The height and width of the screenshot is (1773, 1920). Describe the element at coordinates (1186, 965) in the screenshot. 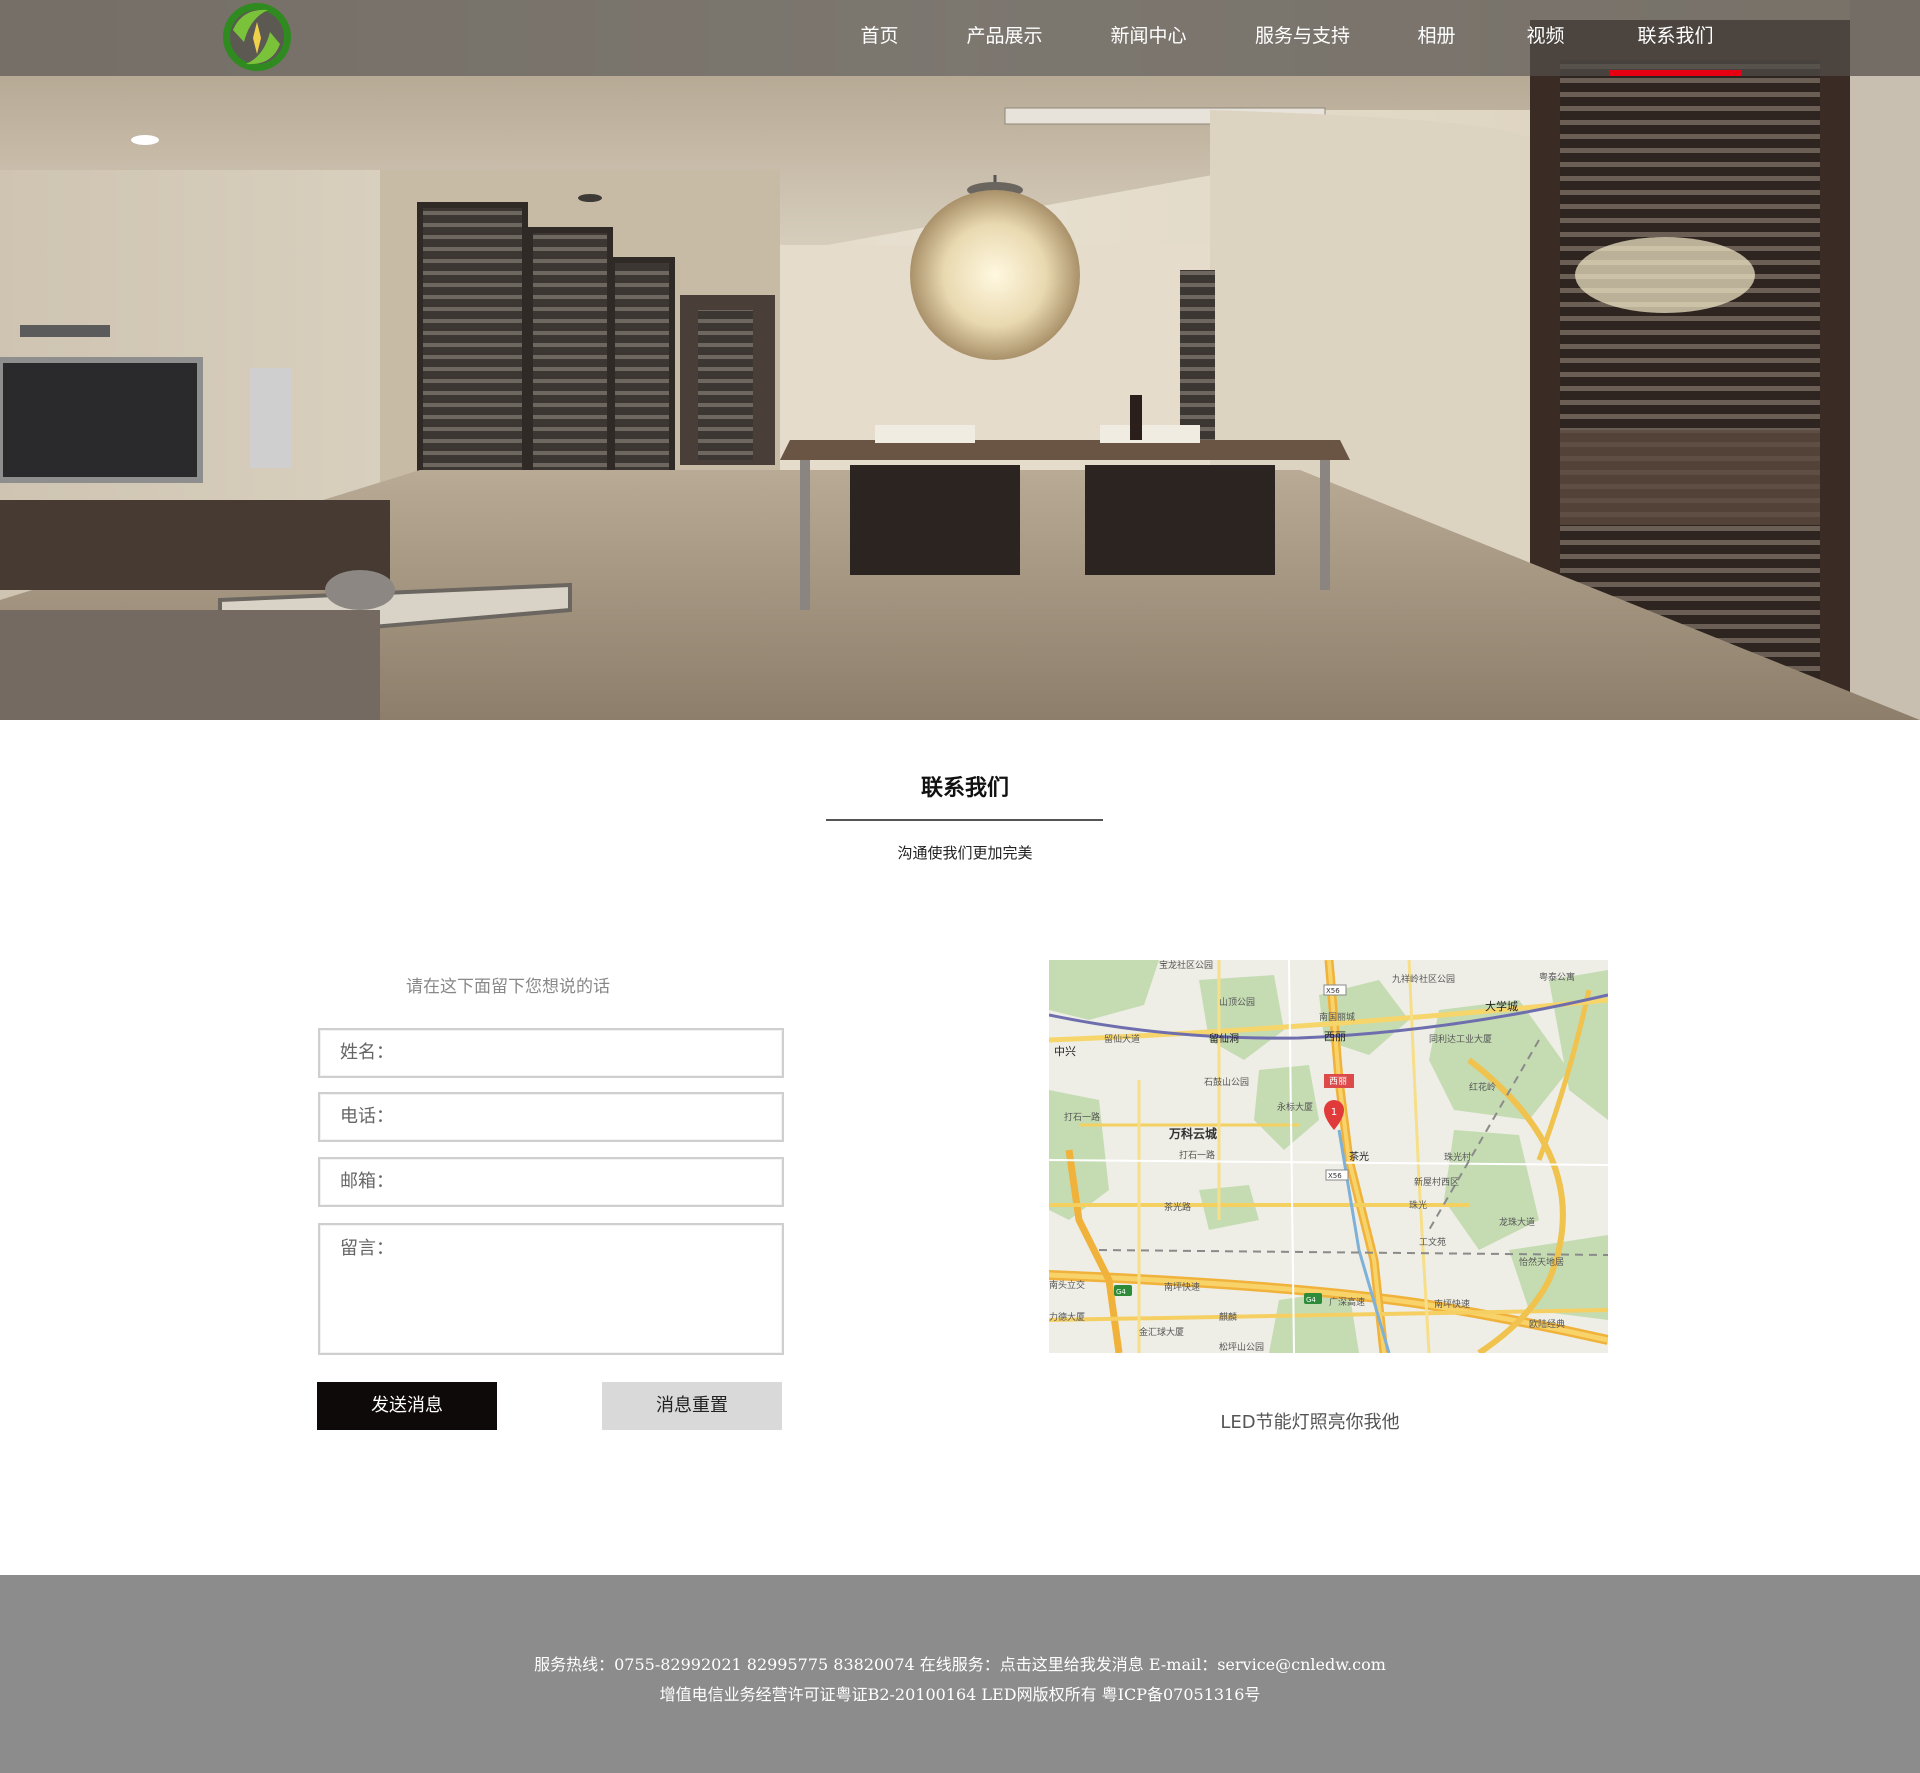

I see `map-label: 宝龙社区公园` at that location.